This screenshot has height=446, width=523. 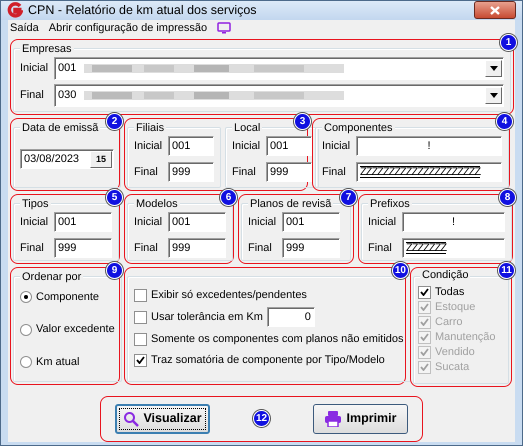 What do you see at coordinates (67, 68) in the screenshot?
I see `dropdown-value: 001` at bounding box center [67, 68].